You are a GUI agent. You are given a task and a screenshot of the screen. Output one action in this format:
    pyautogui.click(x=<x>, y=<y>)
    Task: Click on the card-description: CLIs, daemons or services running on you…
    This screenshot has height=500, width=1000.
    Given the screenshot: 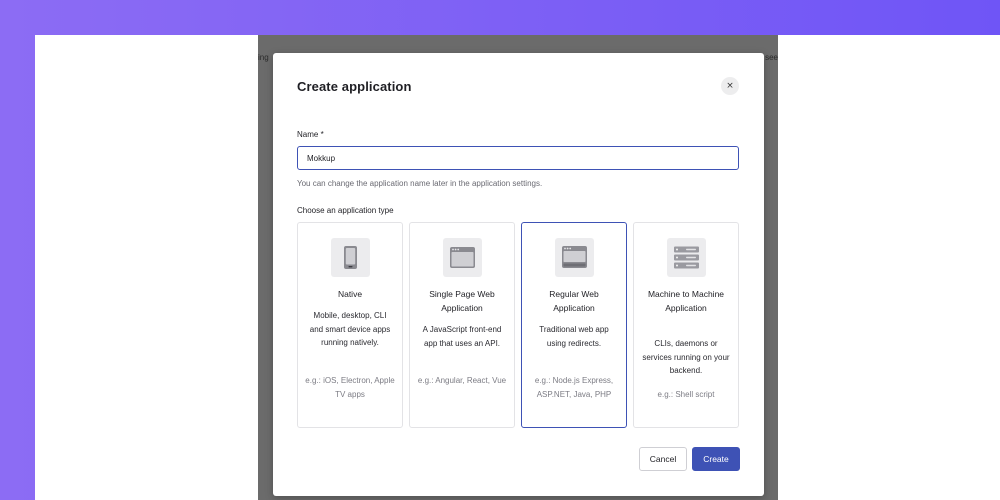 What is the action you would take?
    pyautogui.click(x=686, y=357)
    